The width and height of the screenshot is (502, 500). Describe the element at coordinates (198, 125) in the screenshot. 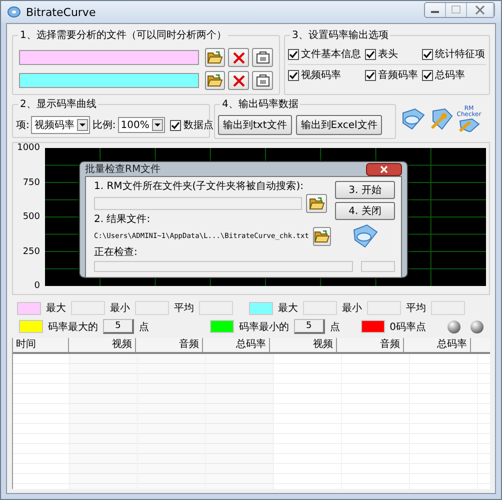

I see `checkbox-label: 数据点` at that location.